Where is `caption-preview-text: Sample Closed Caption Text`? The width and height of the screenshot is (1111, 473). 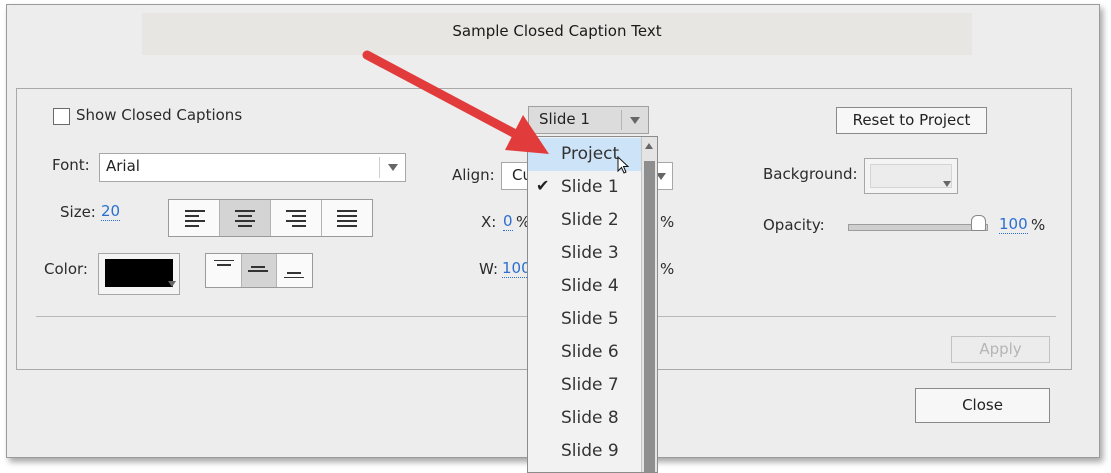
caption-preview-text: Sample Closed Caption Text is located at coordinates (557, 31).